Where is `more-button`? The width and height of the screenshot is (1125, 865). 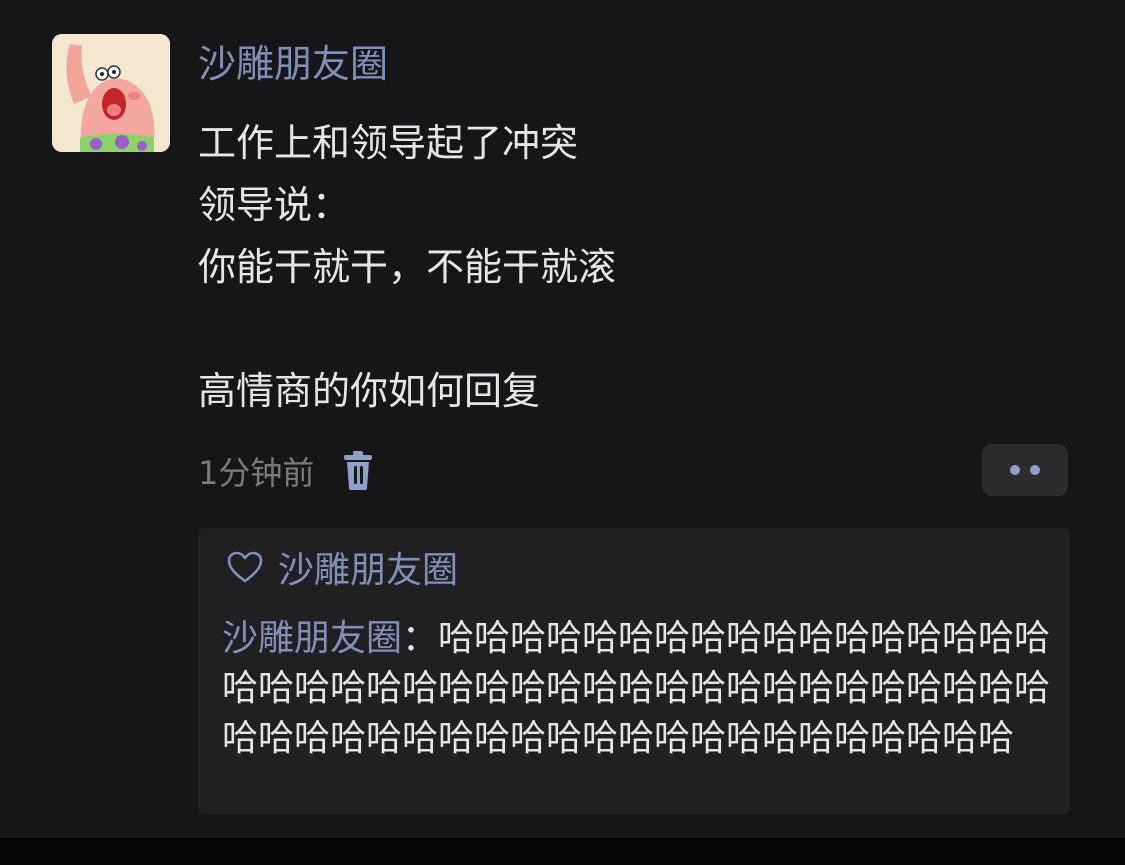 more-button is located at coordinates (1025, 470).